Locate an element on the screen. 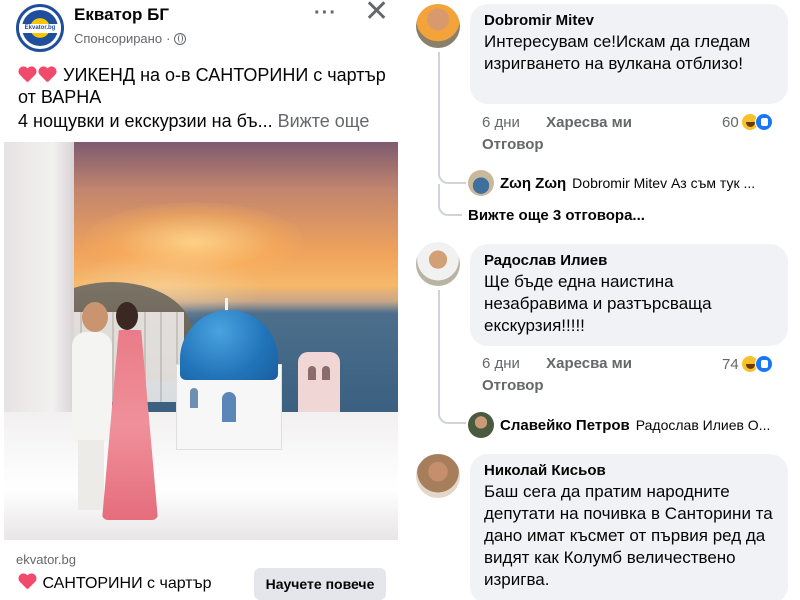 Image resolution: width=800 pixels, height=600 pixels. page-logo: Ekvator.bg is located at coordinates (40, 28).